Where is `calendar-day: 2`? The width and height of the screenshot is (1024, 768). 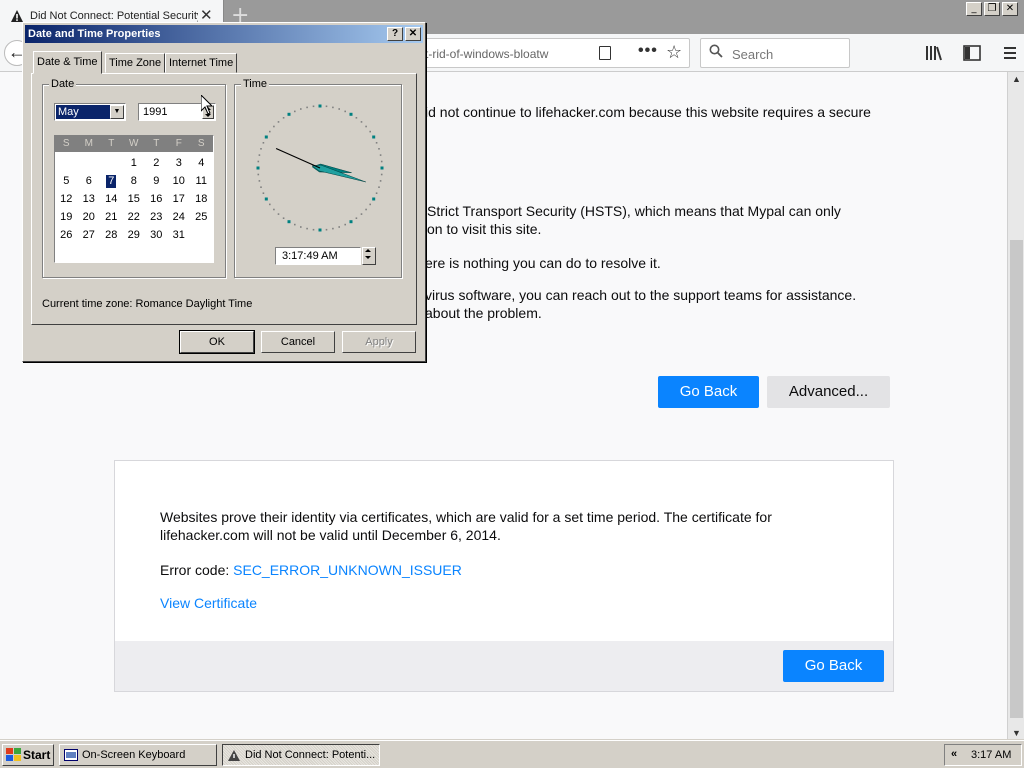
calendar-day: 2 is located at coordinates (156, 163).